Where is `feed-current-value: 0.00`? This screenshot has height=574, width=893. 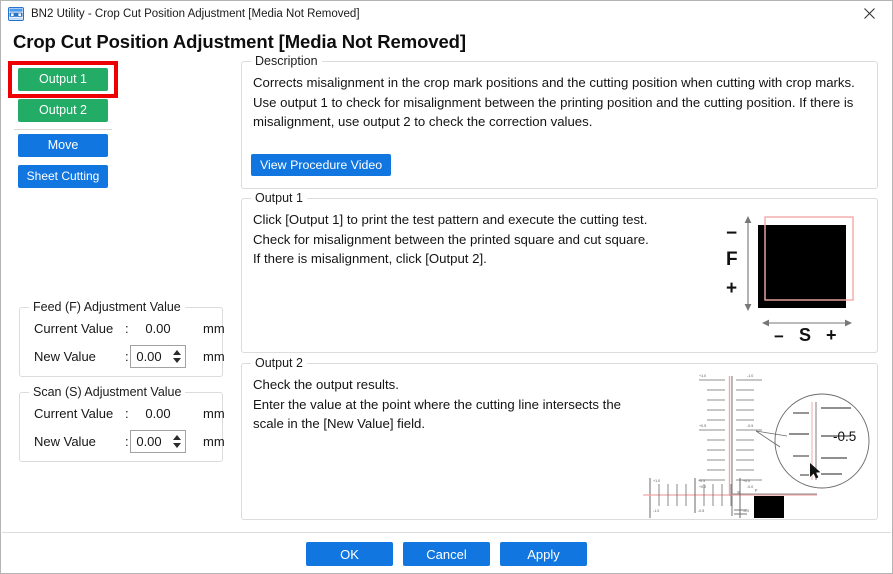
feed-current-value: 0.00 is located at coordinates (158, 328).